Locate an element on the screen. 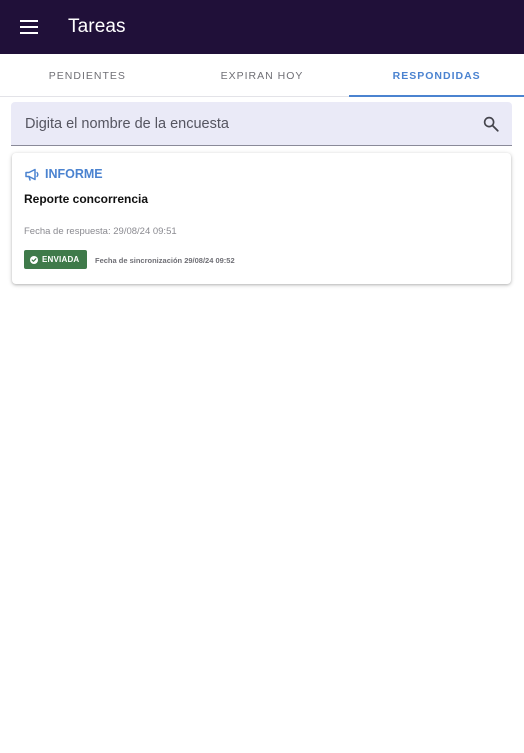 This screenshot has height=753, width=524. search-icon is located at coordinates (491, 124).